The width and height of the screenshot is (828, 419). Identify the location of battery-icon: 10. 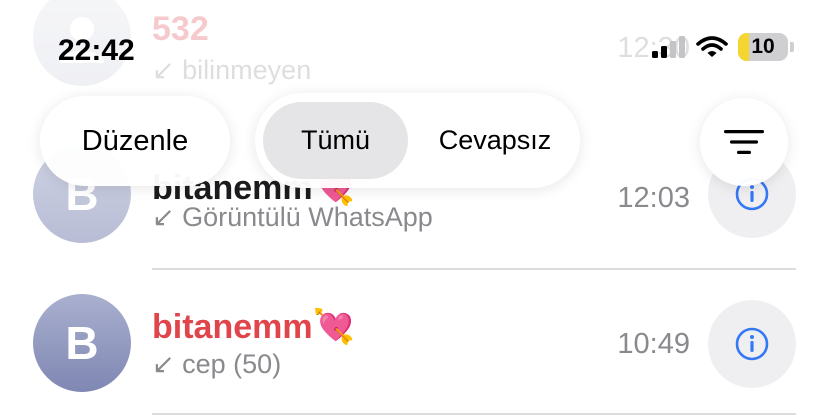
(763, 47).